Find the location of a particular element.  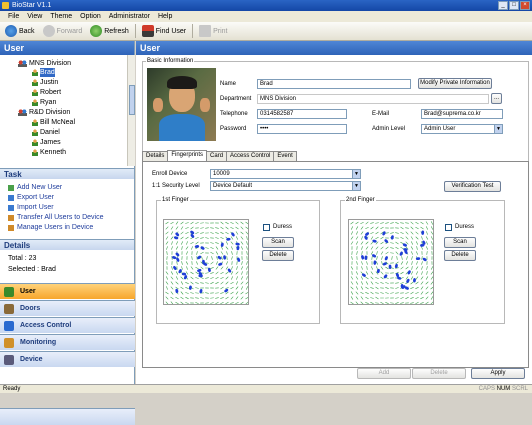

print-button: Print is located at coordinates (213, 31).